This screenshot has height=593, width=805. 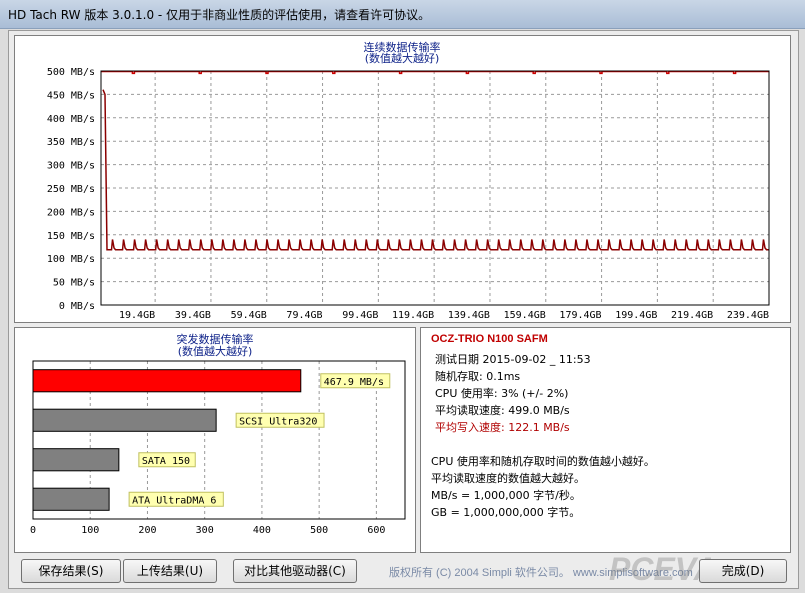 I want to click on note-read: 平均读取速度的数值越大越好。, so click(x=508, y=478).